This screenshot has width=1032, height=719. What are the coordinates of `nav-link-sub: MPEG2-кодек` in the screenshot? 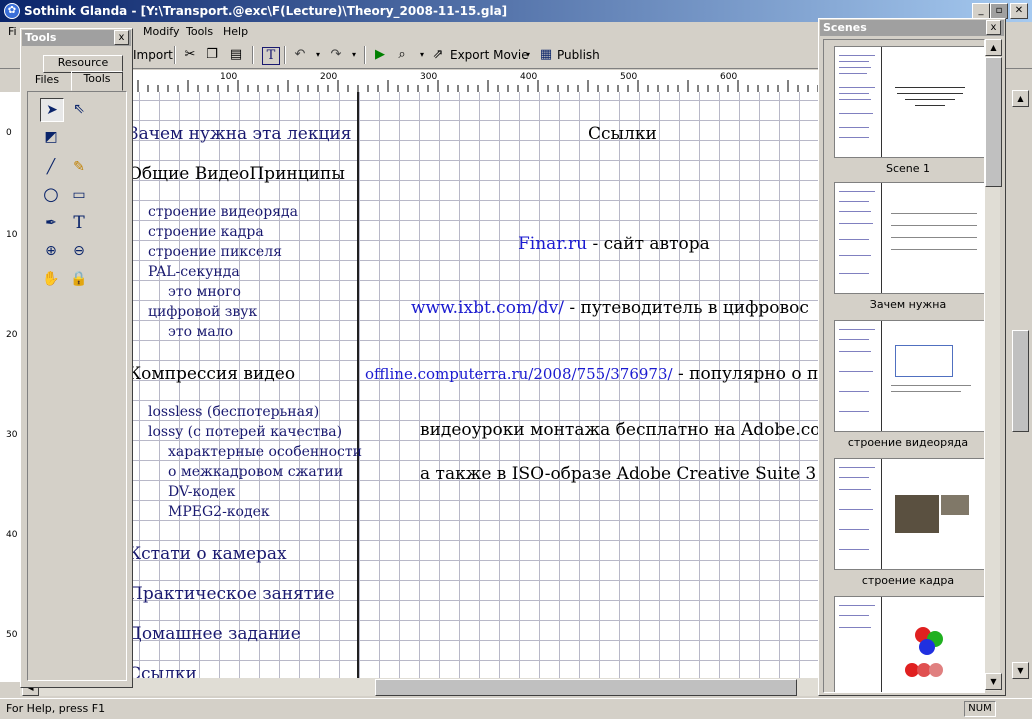 It's located at (219, 512).